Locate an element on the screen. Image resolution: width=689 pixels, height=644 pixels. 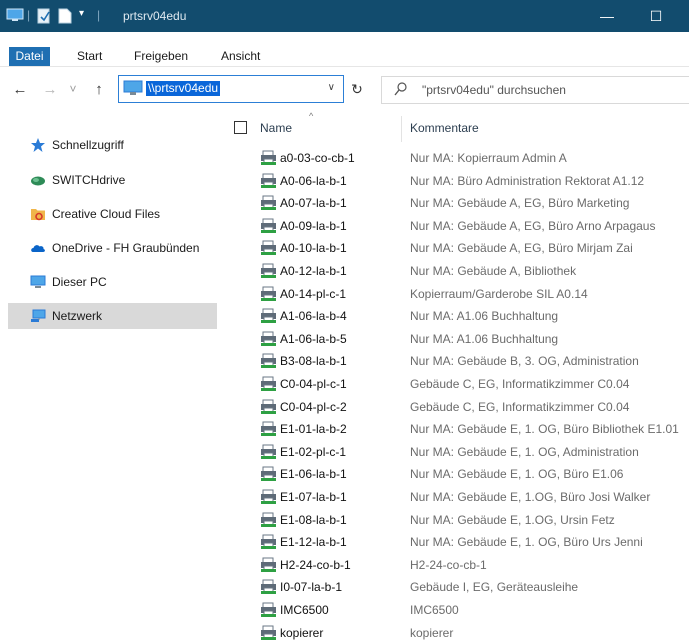
printer-comment: Nur MA: Gebäude A, EG, Büro Marketing is located at coordinates (520, 203).